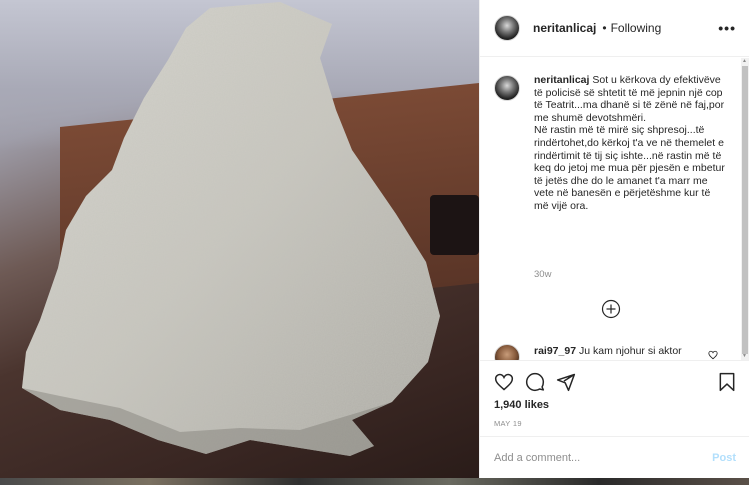 Image resolution: width=749 pixels, height=485 pixels. Describe the element at coordinates (535, 382) in the screenshot. I see `comment-bubble-icon` at that location.